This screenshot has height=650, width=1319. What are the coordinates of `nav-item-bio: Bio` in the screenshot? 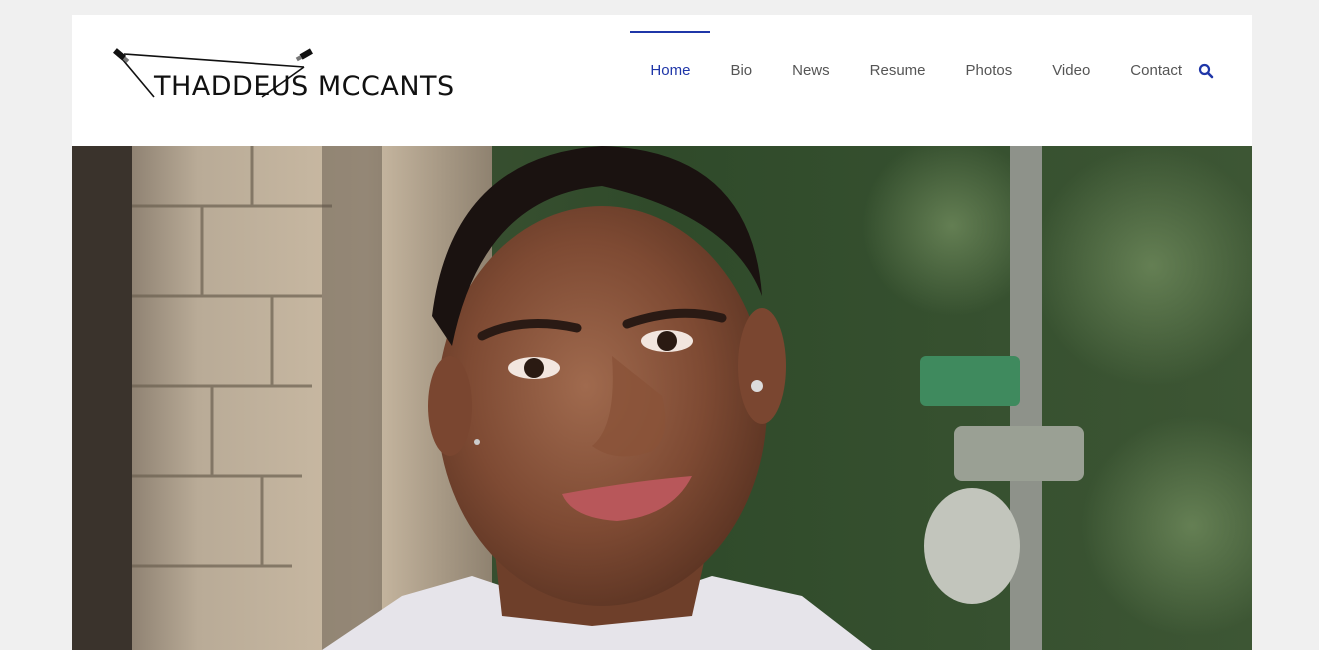 It's located at (741, 74).